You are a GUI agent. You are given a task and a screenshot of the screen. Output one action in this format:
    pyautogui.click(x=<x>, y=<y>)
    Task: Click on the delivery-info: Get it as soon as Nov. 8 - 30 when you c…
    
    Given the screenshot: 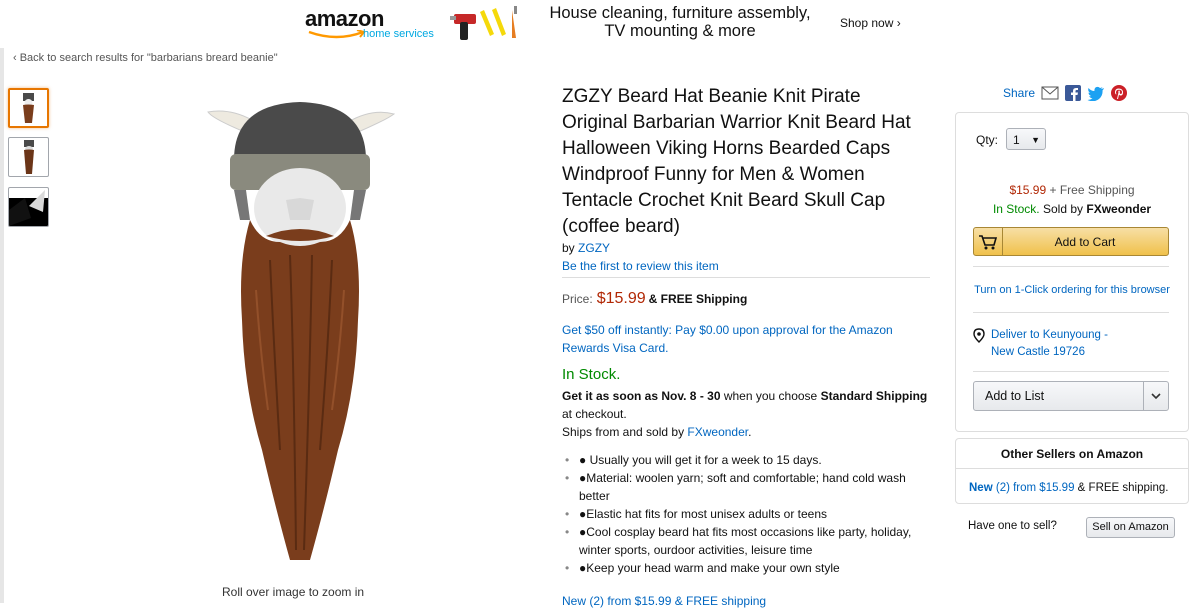 What is the action you would take?
    pyautogui.click(x=745, y=414)
    